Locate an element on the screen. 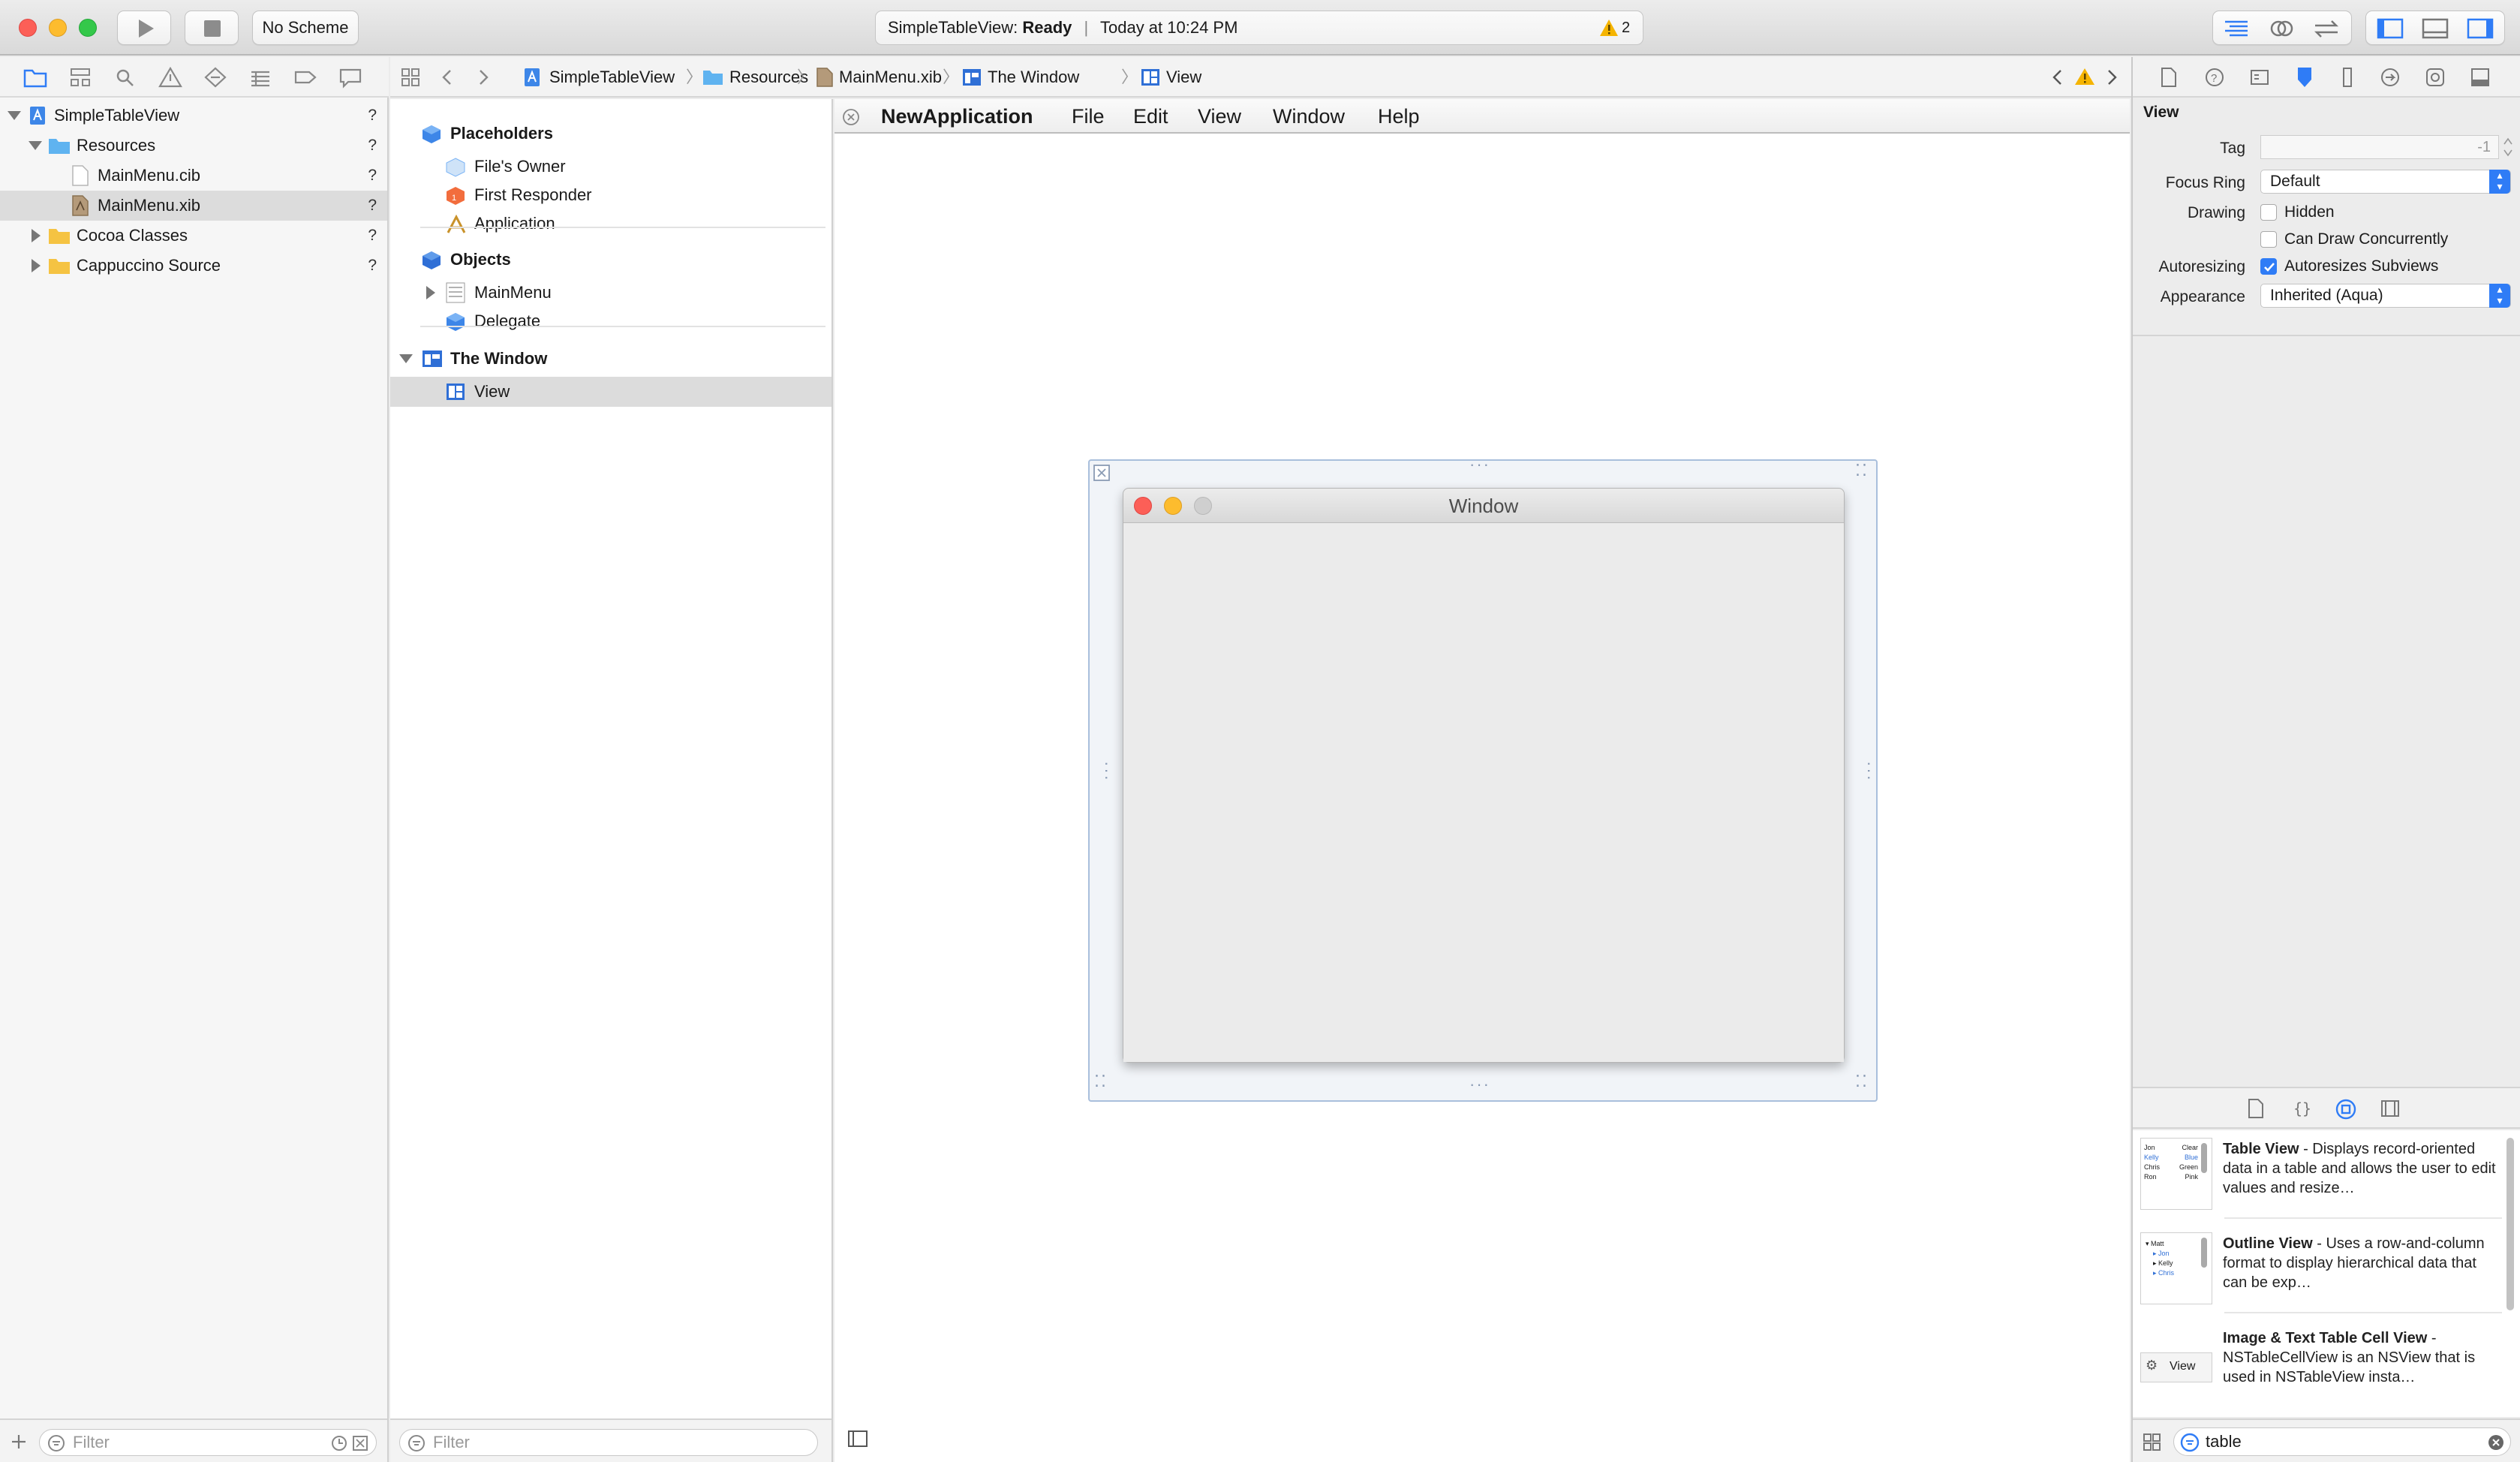  recent-files-icon is located at coordinates (339, 1443).